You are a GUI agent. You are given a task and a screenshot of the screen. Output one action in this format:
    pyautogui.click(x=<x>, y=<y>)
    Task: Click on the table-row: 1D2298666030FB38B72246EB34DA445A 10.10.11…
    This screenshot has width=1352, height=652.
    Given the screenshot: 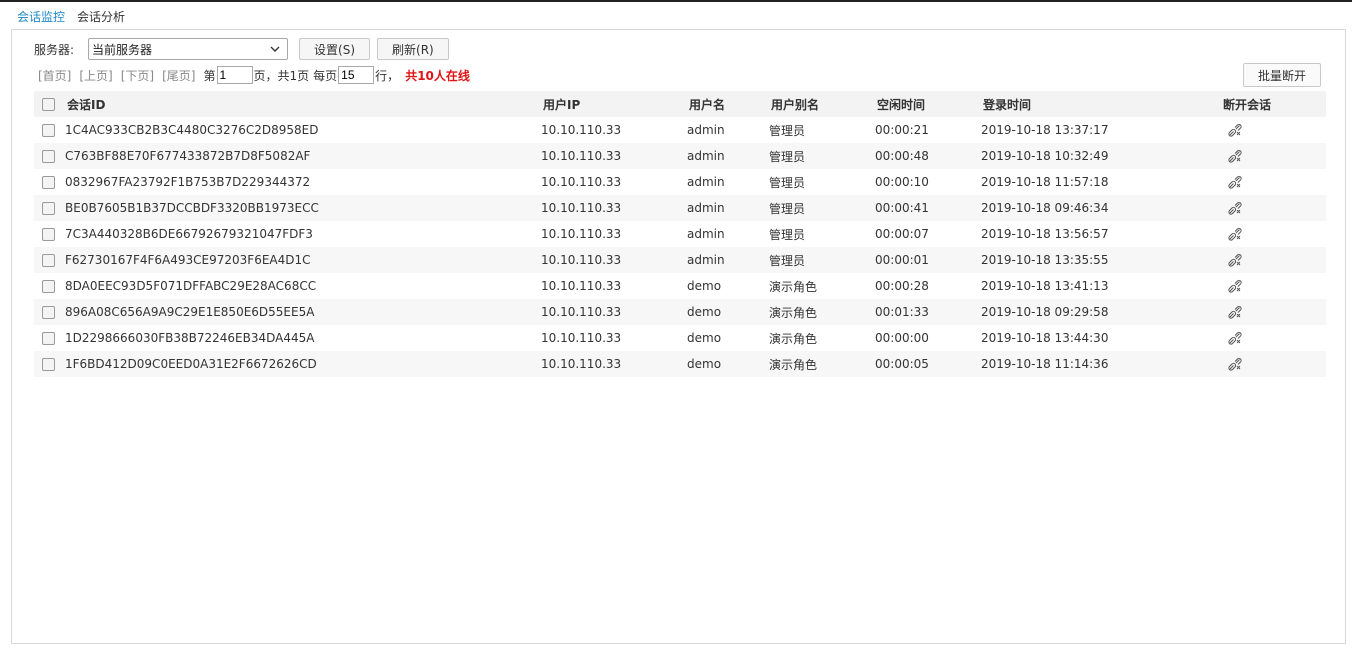 What is the action you would take?
    pyautogui.click(x=680, y=338)
    